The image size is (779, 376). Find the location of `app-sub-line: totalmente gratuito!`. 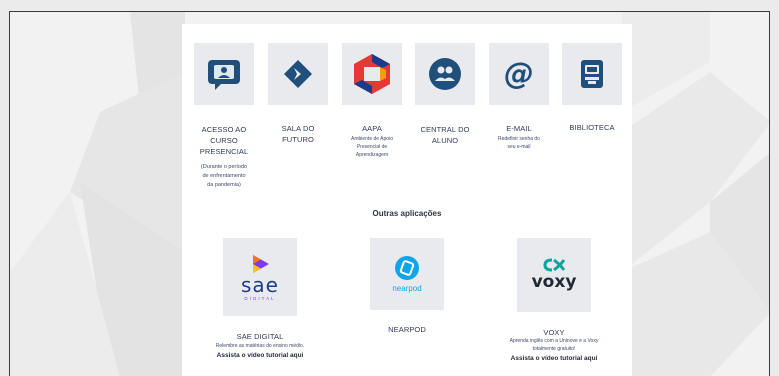

app-sub-line: totalmente gratuito! is located at coordinates (554, 349).